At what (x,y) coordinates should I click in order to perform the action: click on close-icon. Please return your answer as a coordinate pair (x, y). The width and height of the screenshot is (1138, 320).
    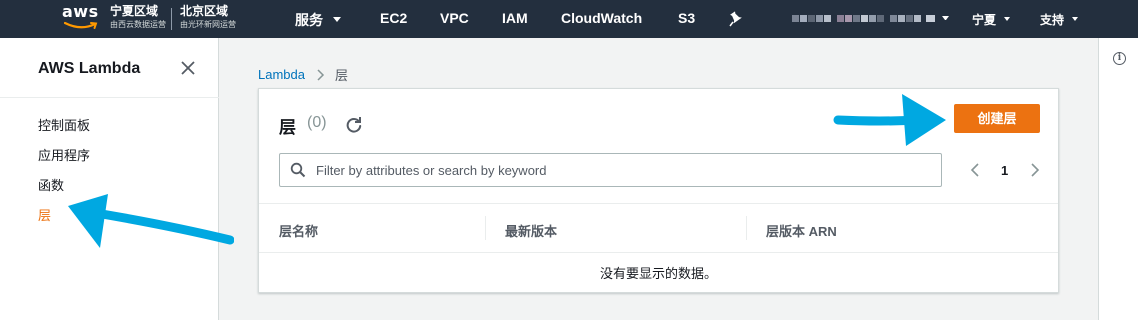
    Looking at the image, I should click on (188, 68).